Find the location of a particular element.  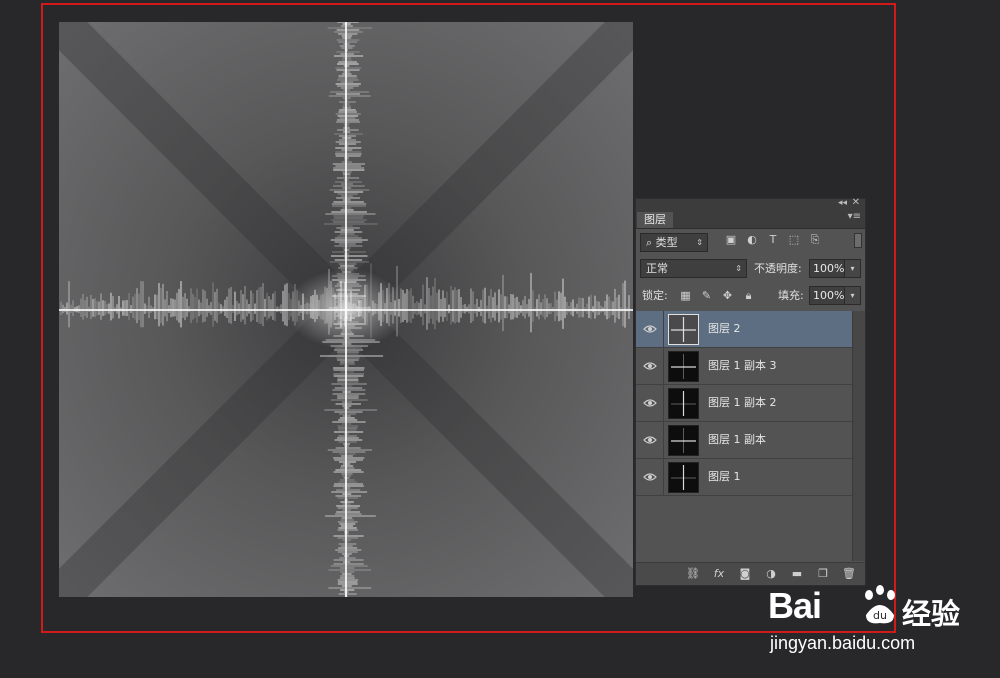

opacity-dropdown-icon: ▾ is located at coordinates (852, 268).